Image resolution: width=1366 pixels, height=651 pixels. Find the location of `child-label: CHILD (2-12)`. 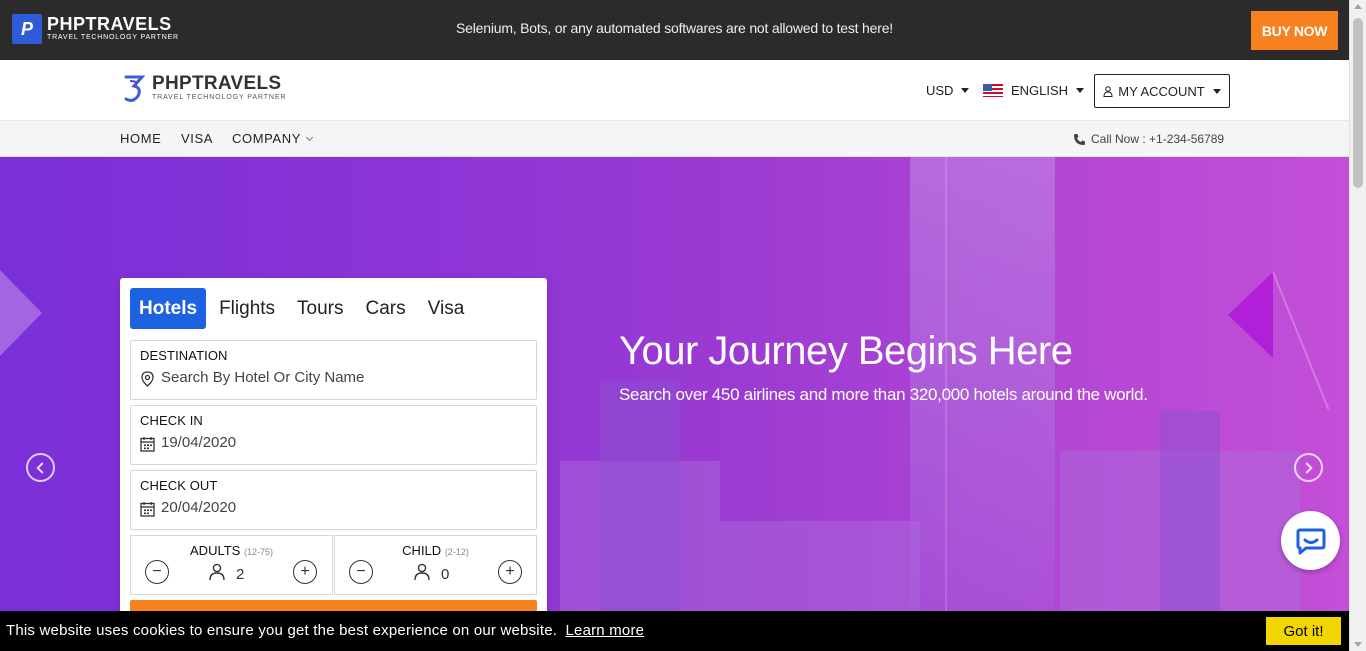

child-label: CHILD (2-12) is located at coordinates (435, 550).